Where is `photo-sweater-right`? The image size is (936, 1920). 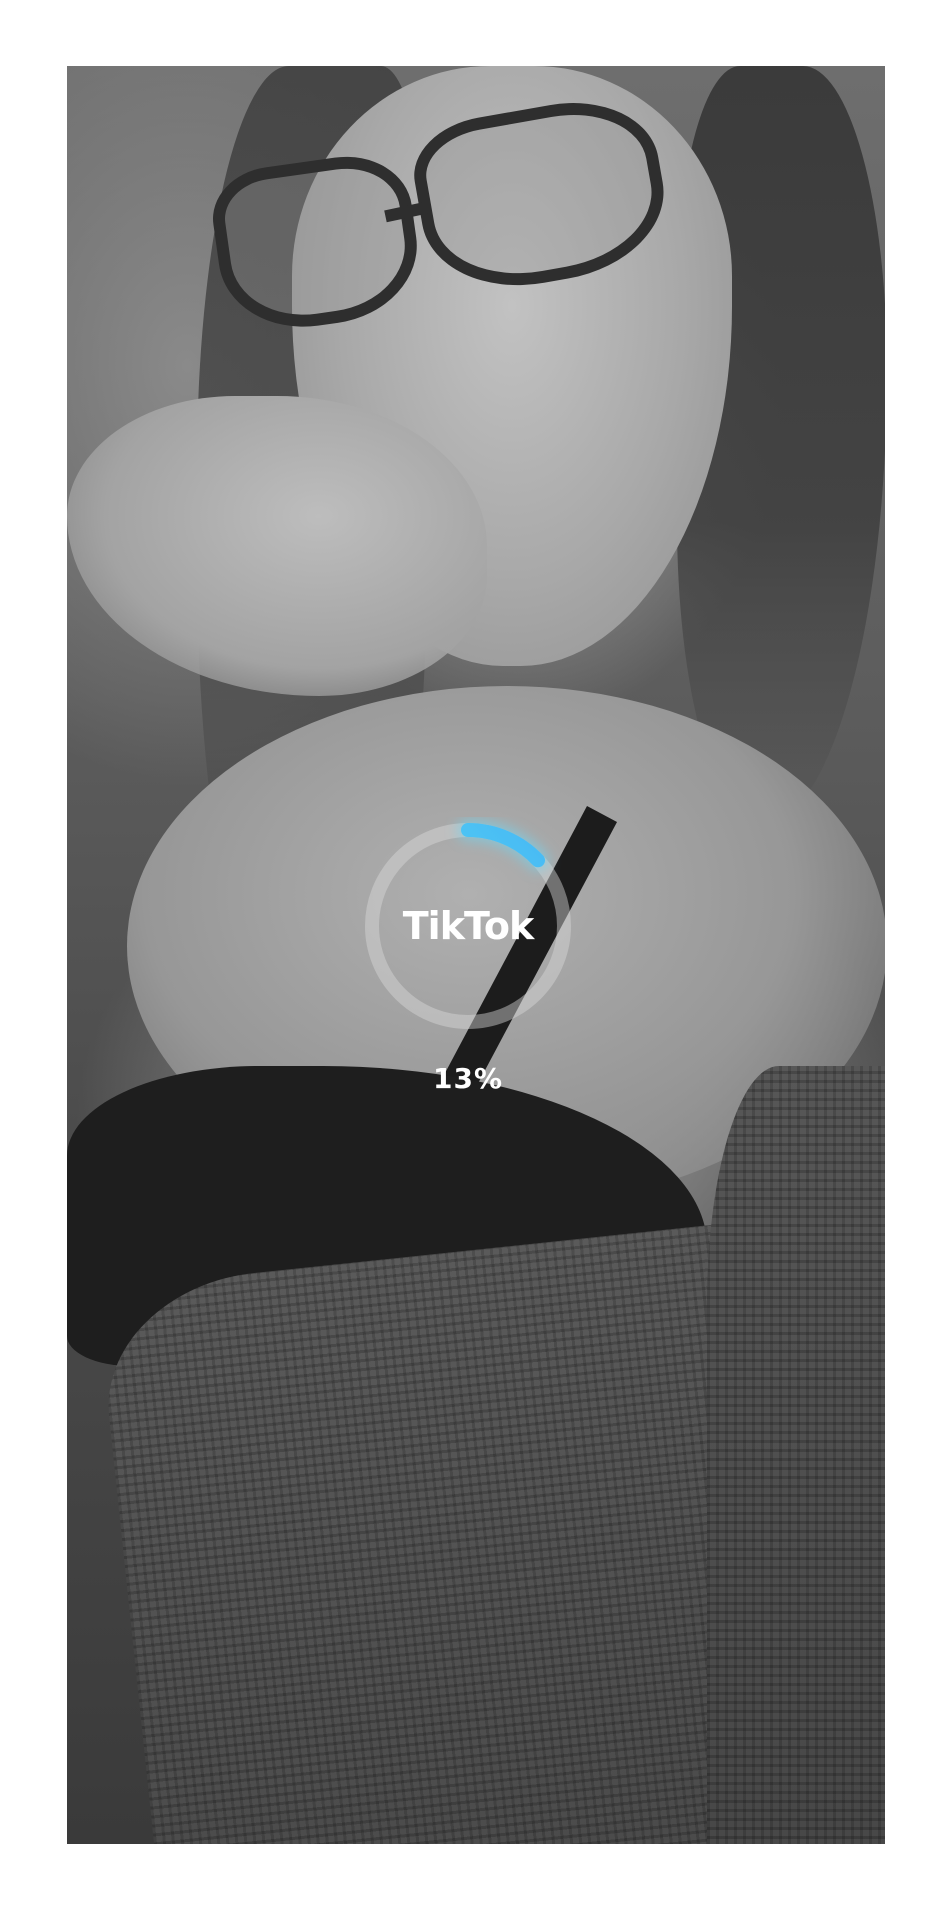 photo-sweater-right is located at coordinates (796, 1455).